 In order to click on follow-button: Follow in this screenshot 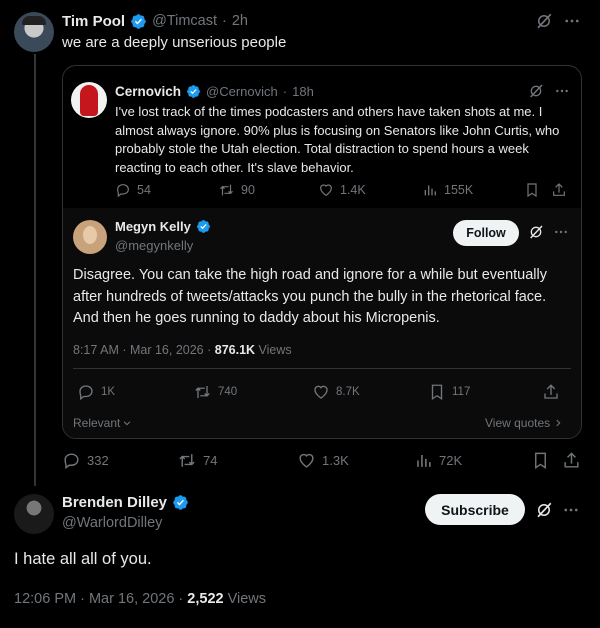, I will do `click(486, 233)`.